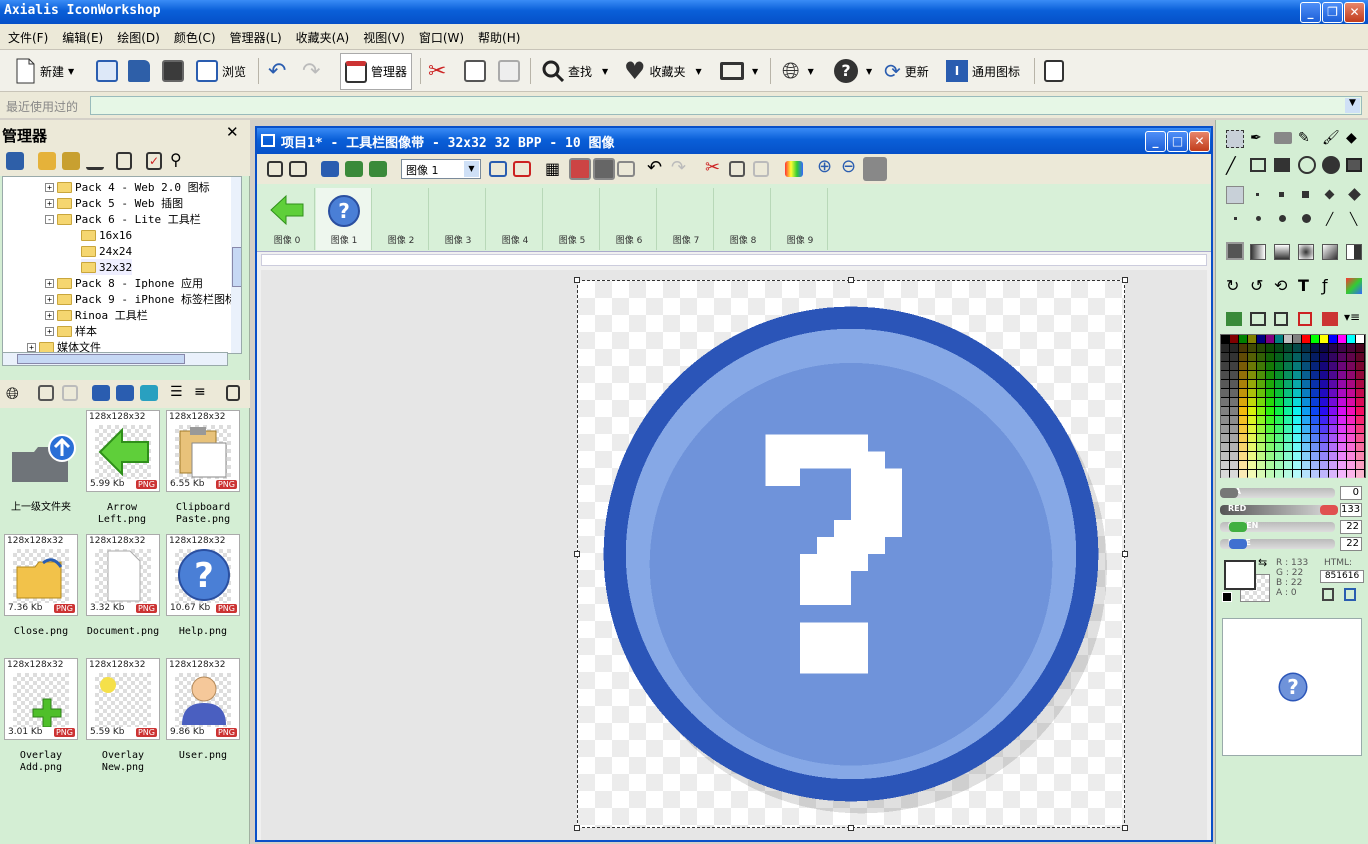 The width and height of the screenshot is (1368, 844). Describe the element at coordinates (123, 699) in the screenshot. I see `file-thumbnail: 128x128x32 5.59 Kb PNG` at that location.